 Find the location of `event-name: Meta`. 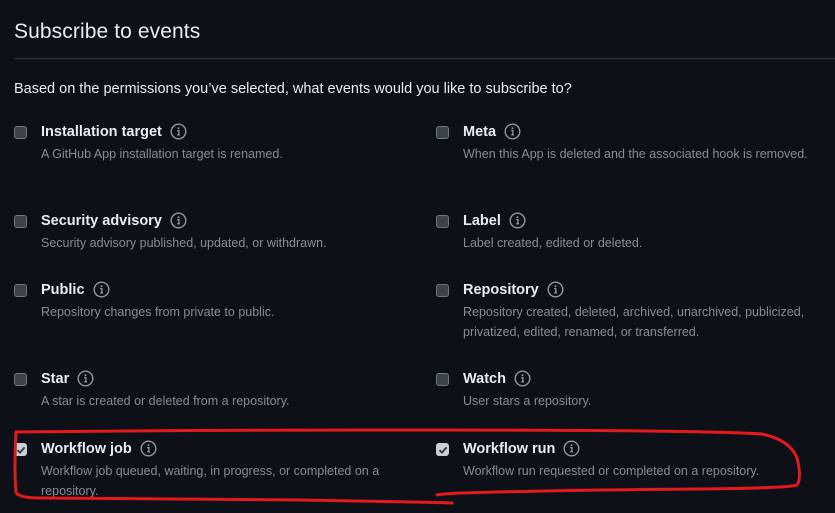

event-name: Meta is located at coordinates (480, 131).